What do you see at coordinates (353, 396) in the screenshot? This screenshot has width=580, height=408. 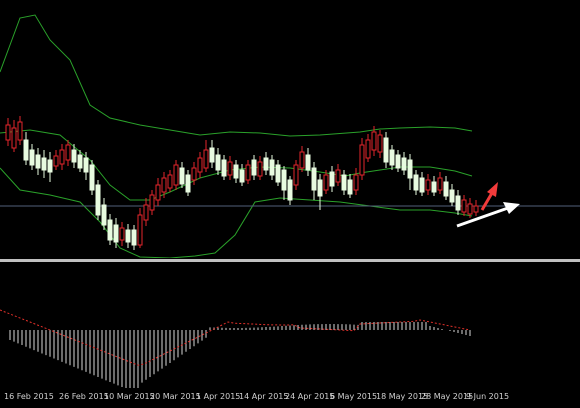 I see `time-label: 6 May 2015` at bounding box center [353, 396].